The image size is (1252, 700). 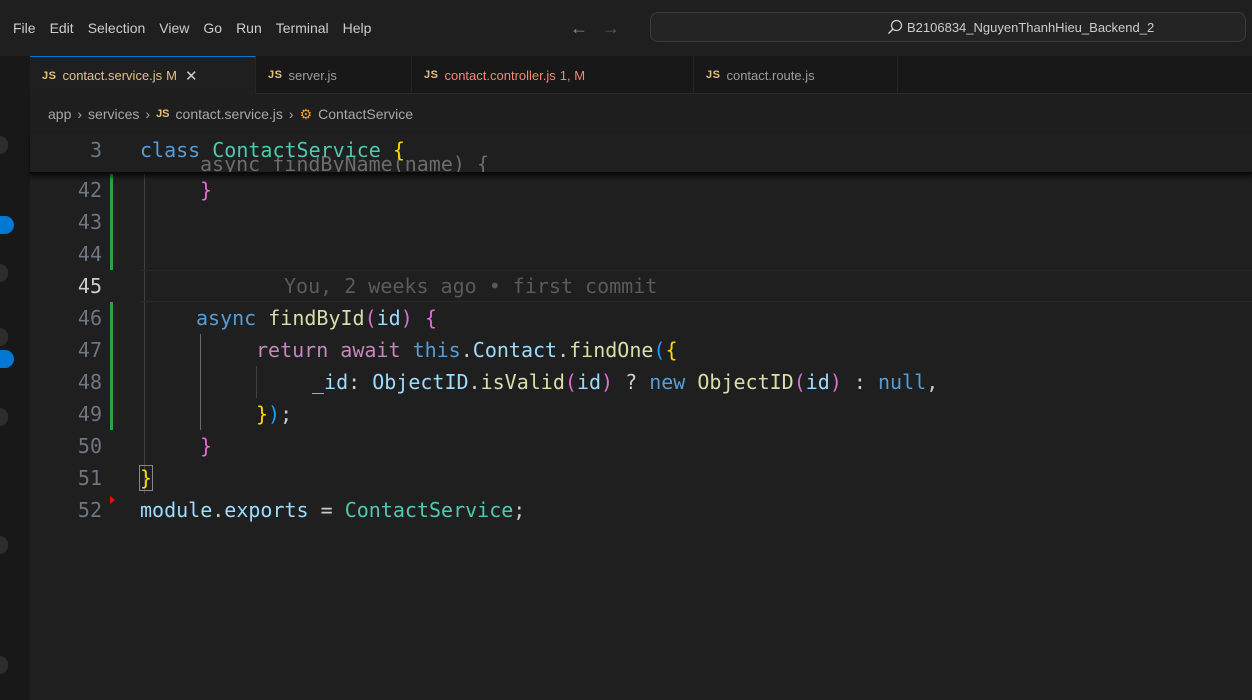 What do you see at coordinates (89, 318) in the screenshot?
I see `line-number: 46` at bounding box center [89, 318].